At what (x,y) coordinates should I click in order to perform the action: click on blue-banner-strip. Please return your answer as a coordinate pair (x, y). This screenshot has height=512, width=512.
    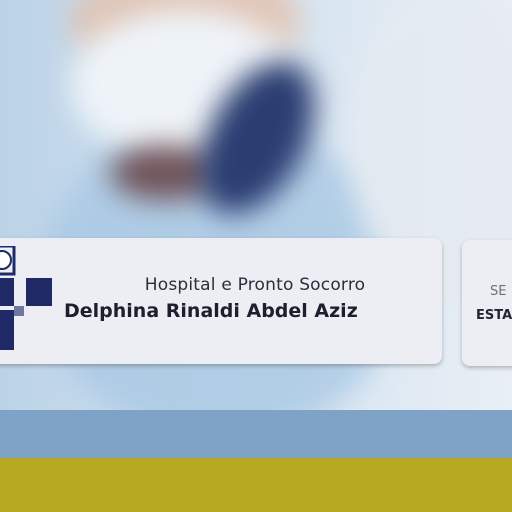
    Looking at the image, I should click on (256, 434).